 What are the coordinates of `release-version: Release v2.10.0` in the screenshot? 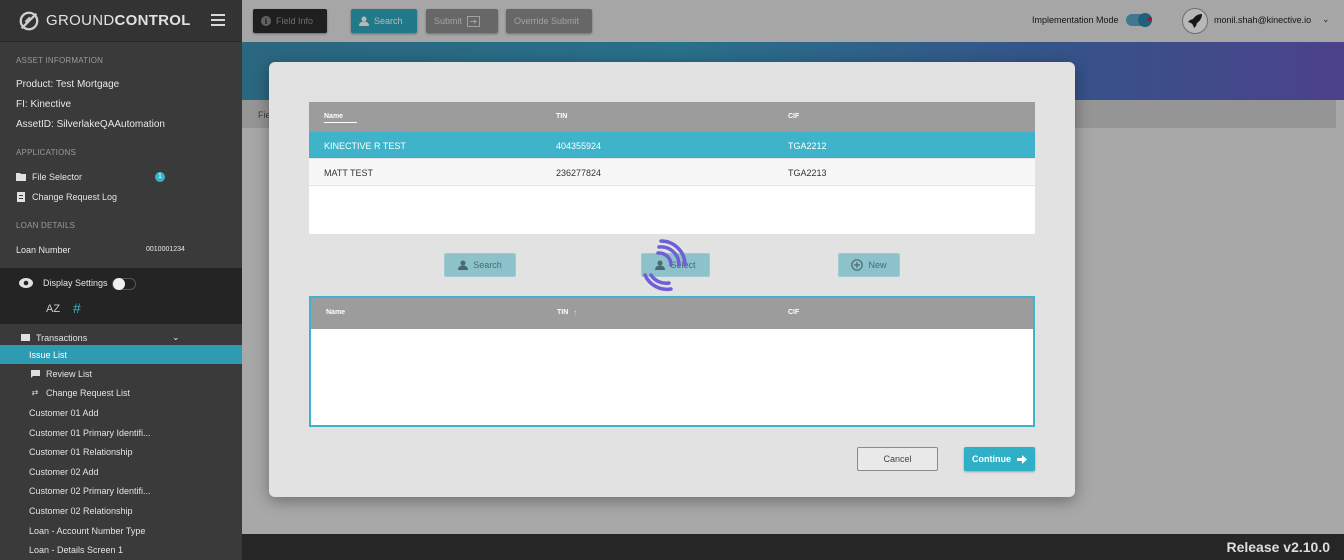 It's located at (1278, 547).